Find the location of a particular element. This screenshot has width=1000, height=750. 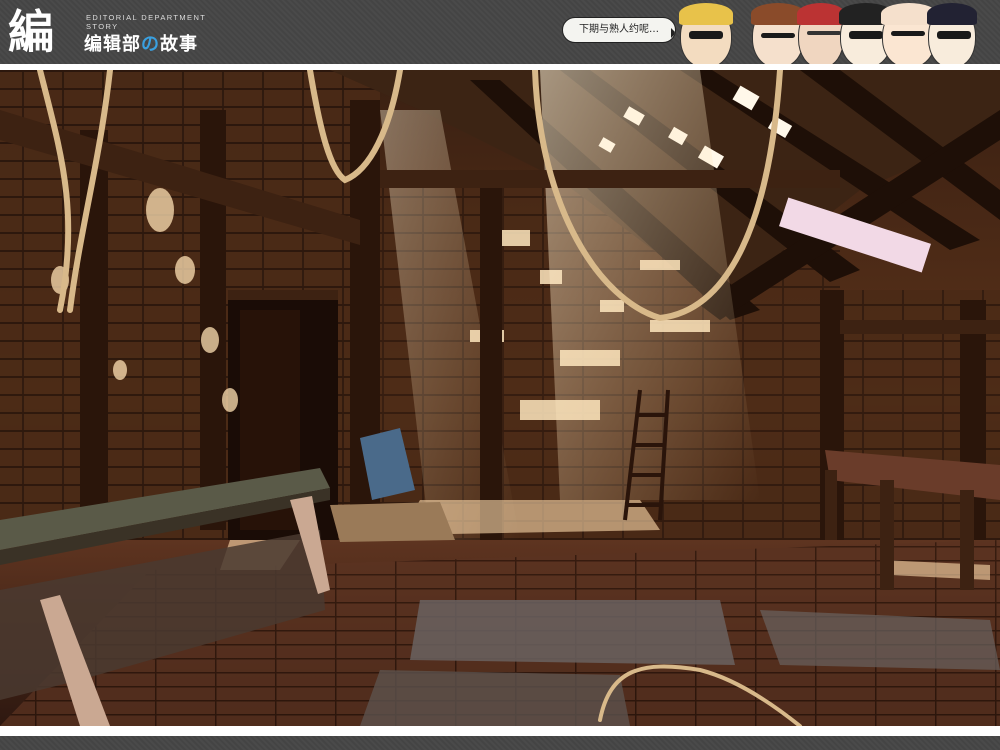

logo-title-a: 编辑部 is located at coordinates (112, 44).